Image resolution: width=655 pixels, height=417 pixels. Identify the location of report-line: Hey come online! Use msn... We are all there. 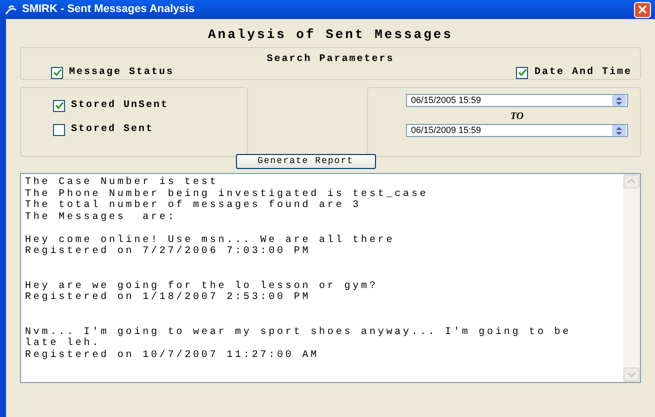
(210, 240).